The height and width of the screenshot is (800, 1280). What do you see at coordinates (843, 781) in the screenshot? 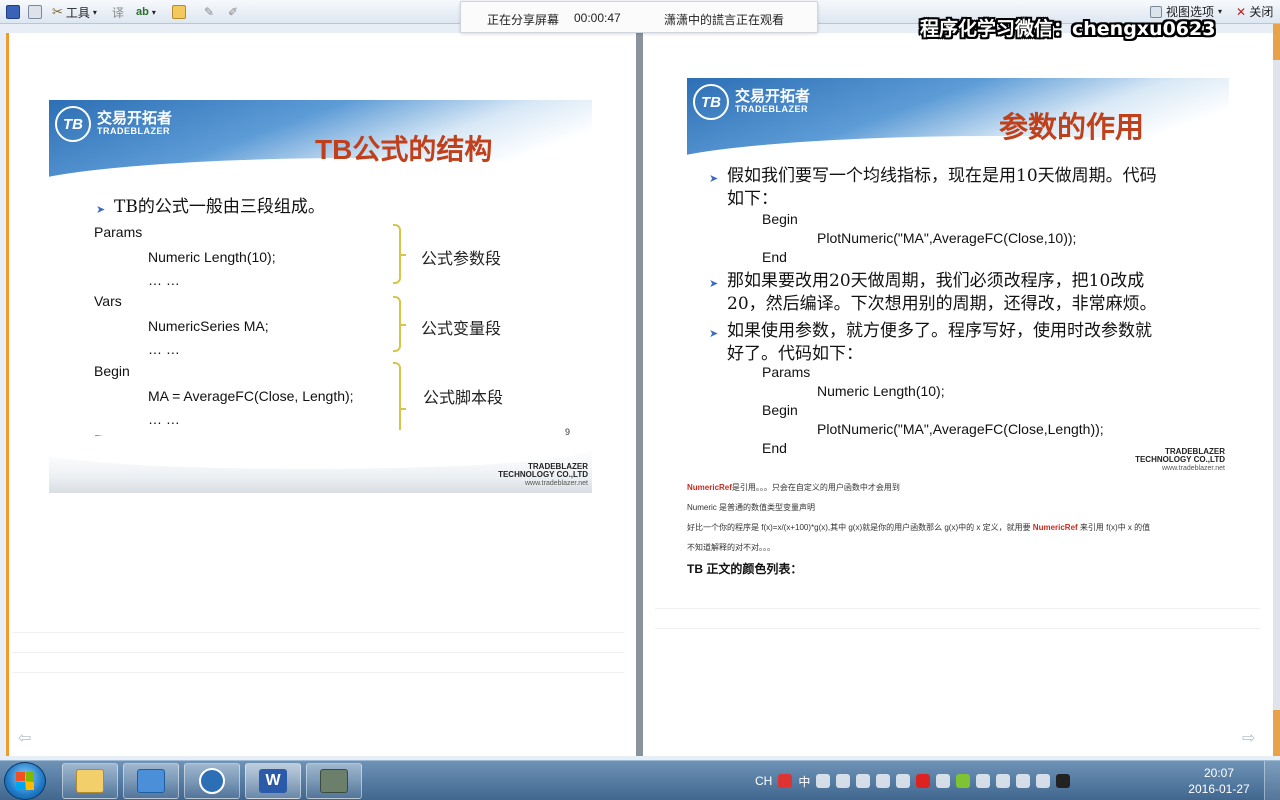
I see `keyboard-icon` at bounding box center [843, 781].